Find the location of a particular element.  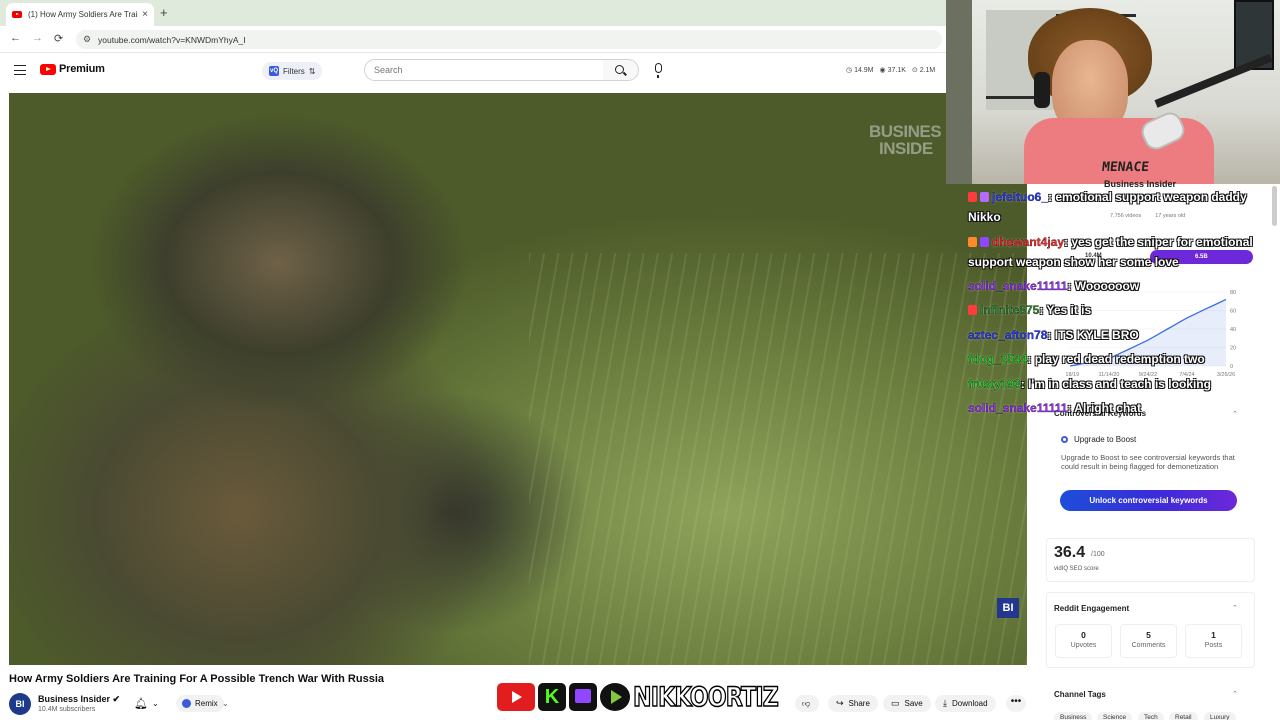

vidiq-header-stats: ◷ 14.9M ◉ 37.1K ⊙ 2.1M is located at coordinates (890, 70).